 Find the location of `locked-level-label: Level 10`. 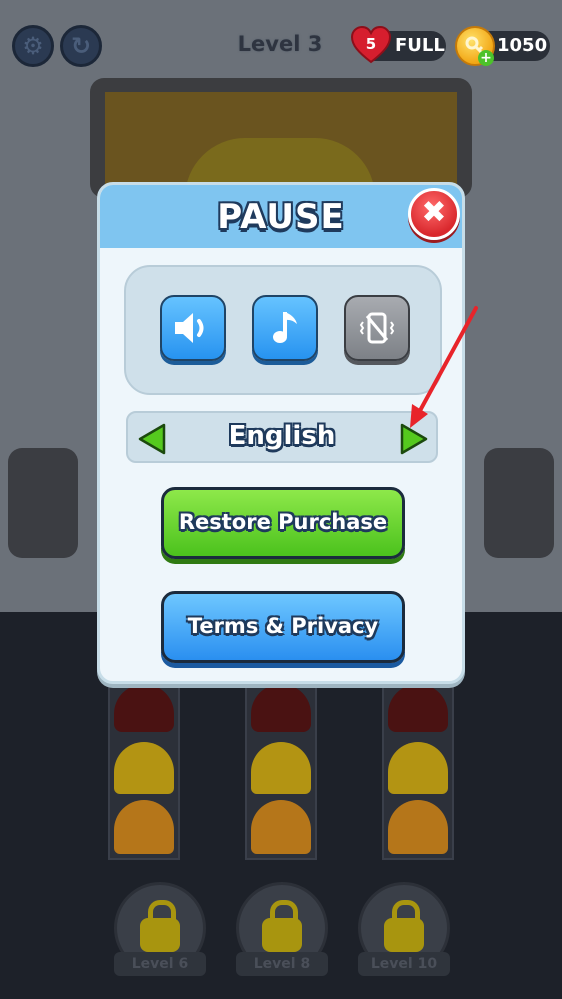

locked-level-label: Level 10 is located at coordinates (404, 964).